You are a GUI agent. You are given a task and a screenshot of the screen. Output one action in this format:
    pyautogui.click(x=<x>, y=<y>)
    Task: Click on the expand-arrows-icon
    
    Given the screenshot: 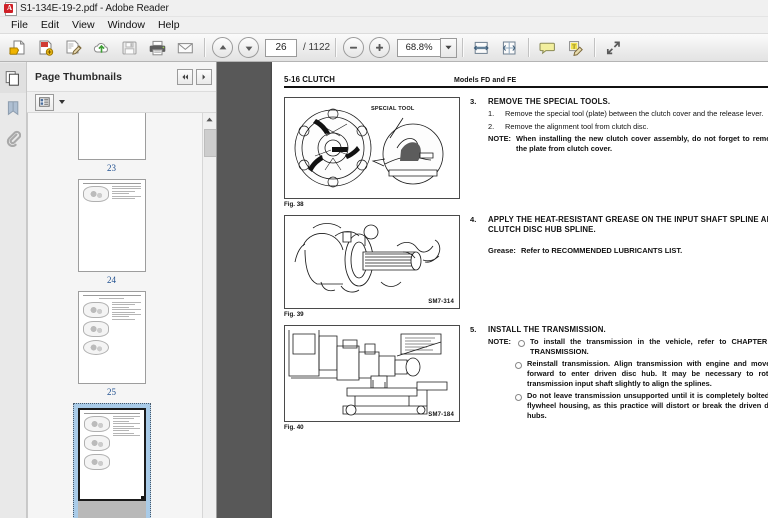 What is the action you would take?
    pyautogui.click(x=613, y=47)
    